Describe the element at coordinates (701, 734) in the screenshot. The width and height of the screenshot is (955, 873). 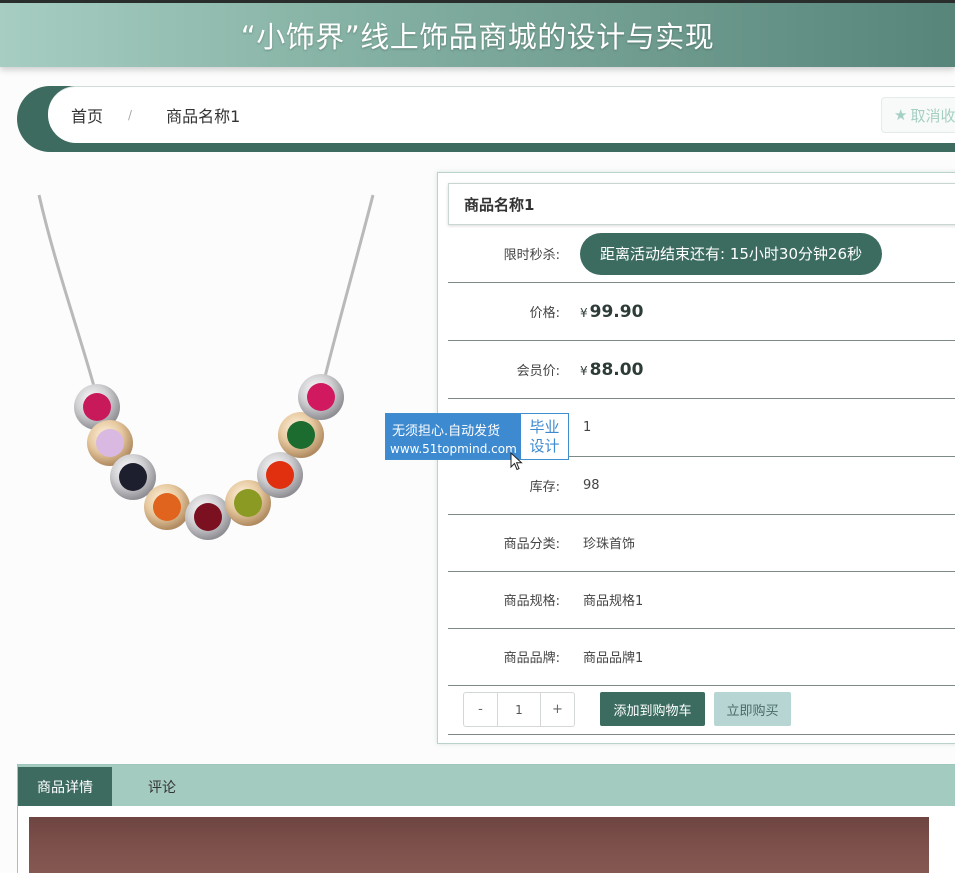
I see `divider` at that location.